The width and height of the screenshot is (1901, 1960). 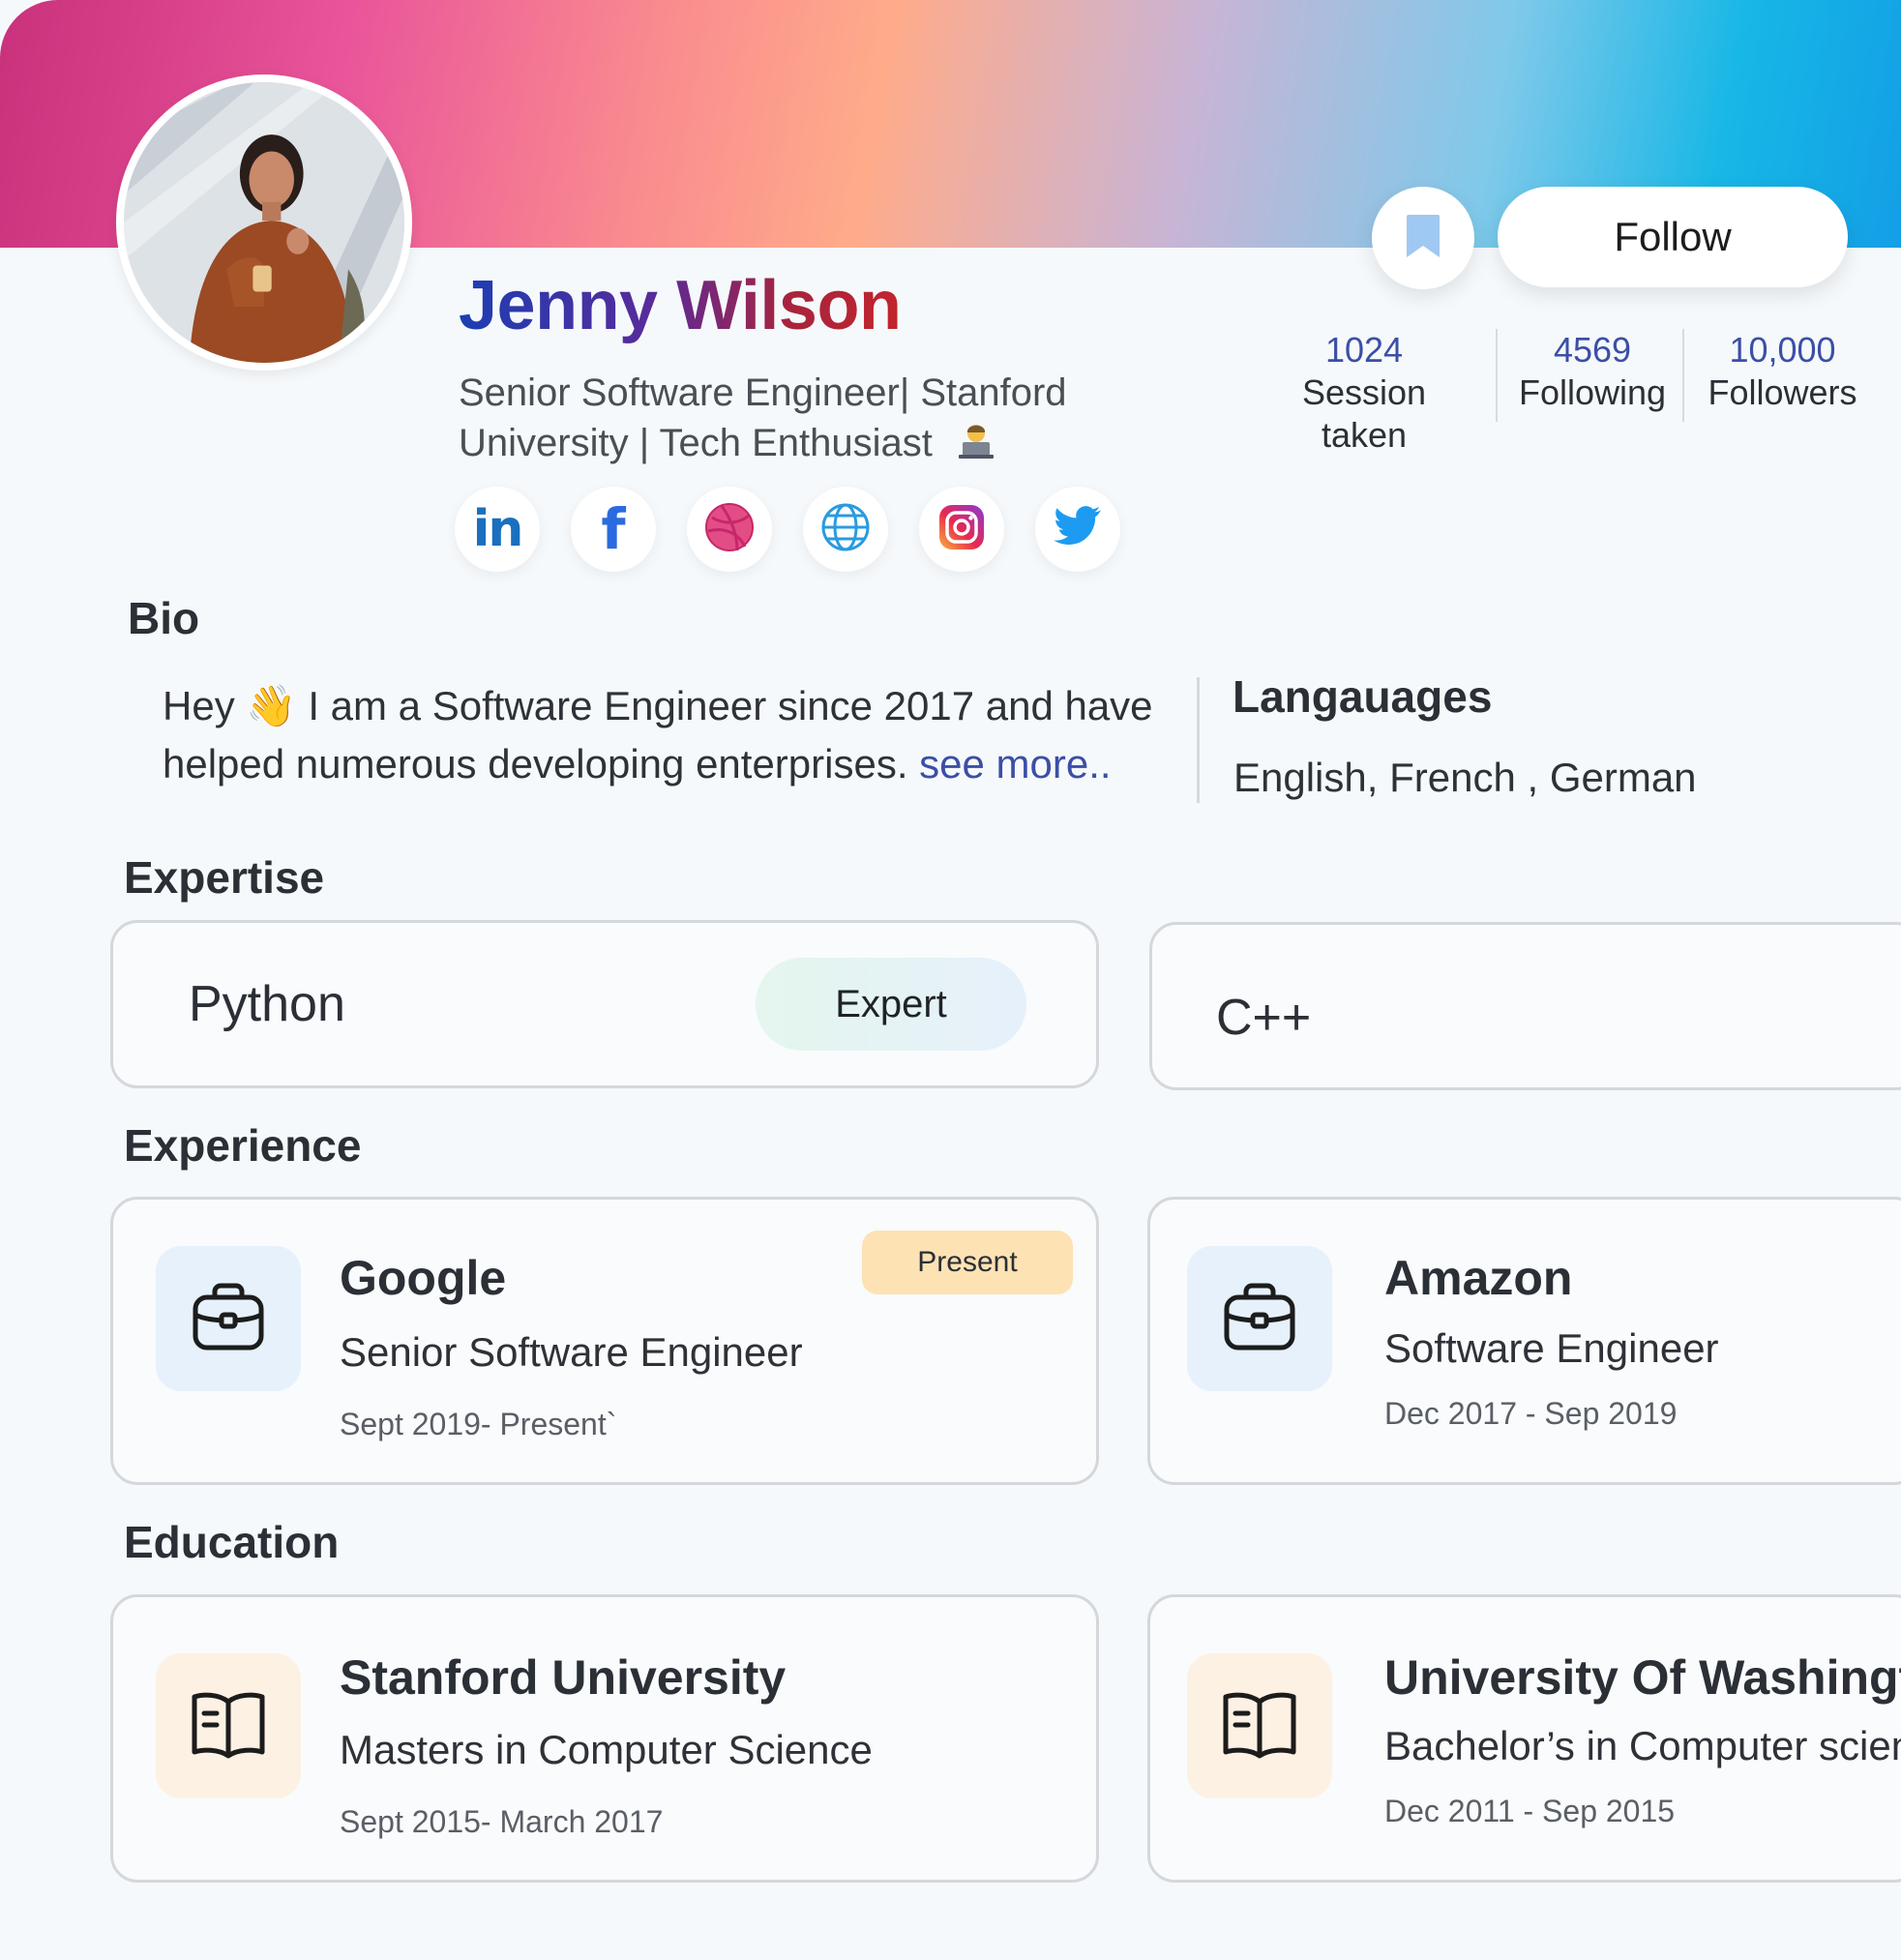 I want to click on job-dates: Sept 2019- Present`, so click(x=478, y=1424).